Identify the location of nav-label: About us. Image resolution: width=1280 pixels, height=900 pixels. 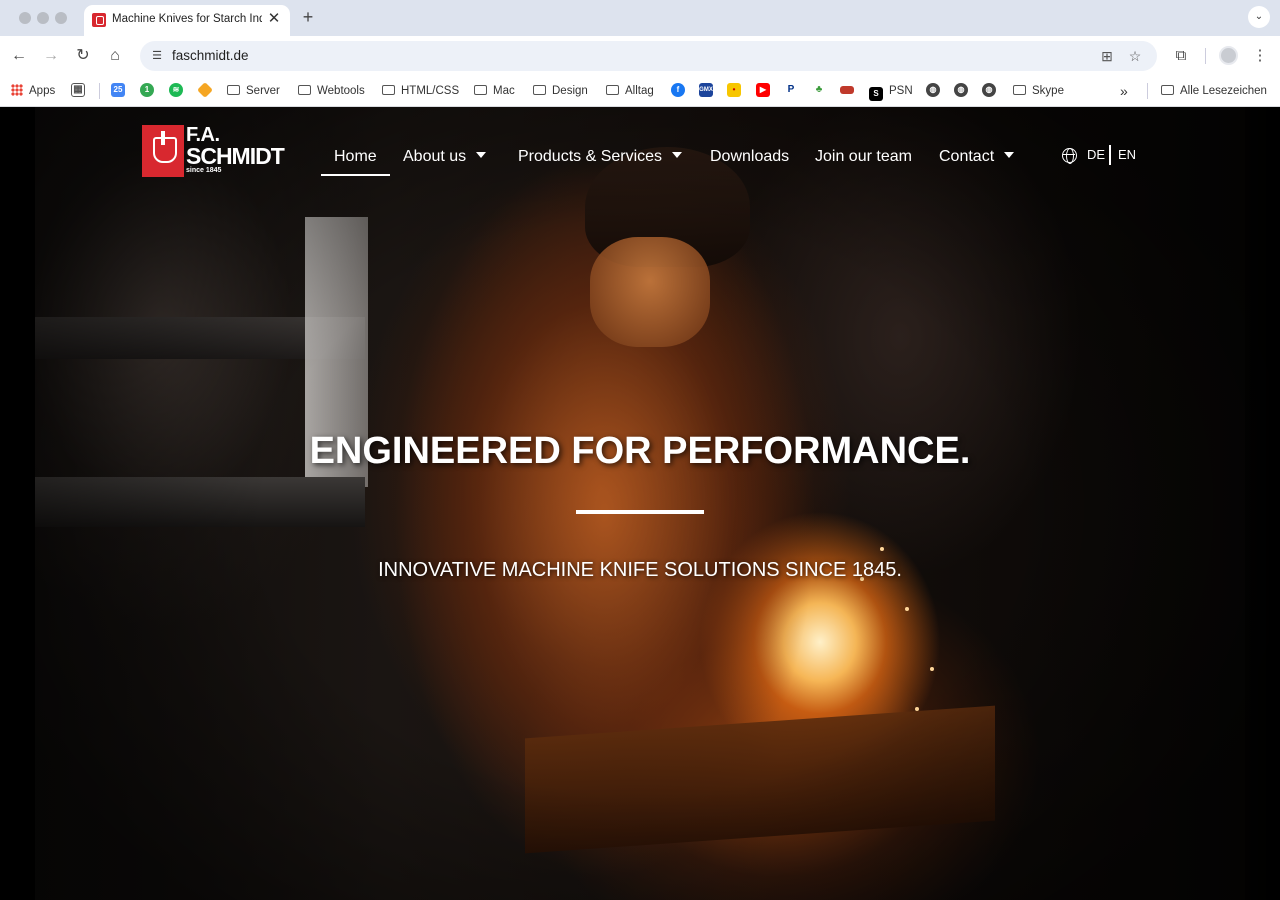
(435, 156).